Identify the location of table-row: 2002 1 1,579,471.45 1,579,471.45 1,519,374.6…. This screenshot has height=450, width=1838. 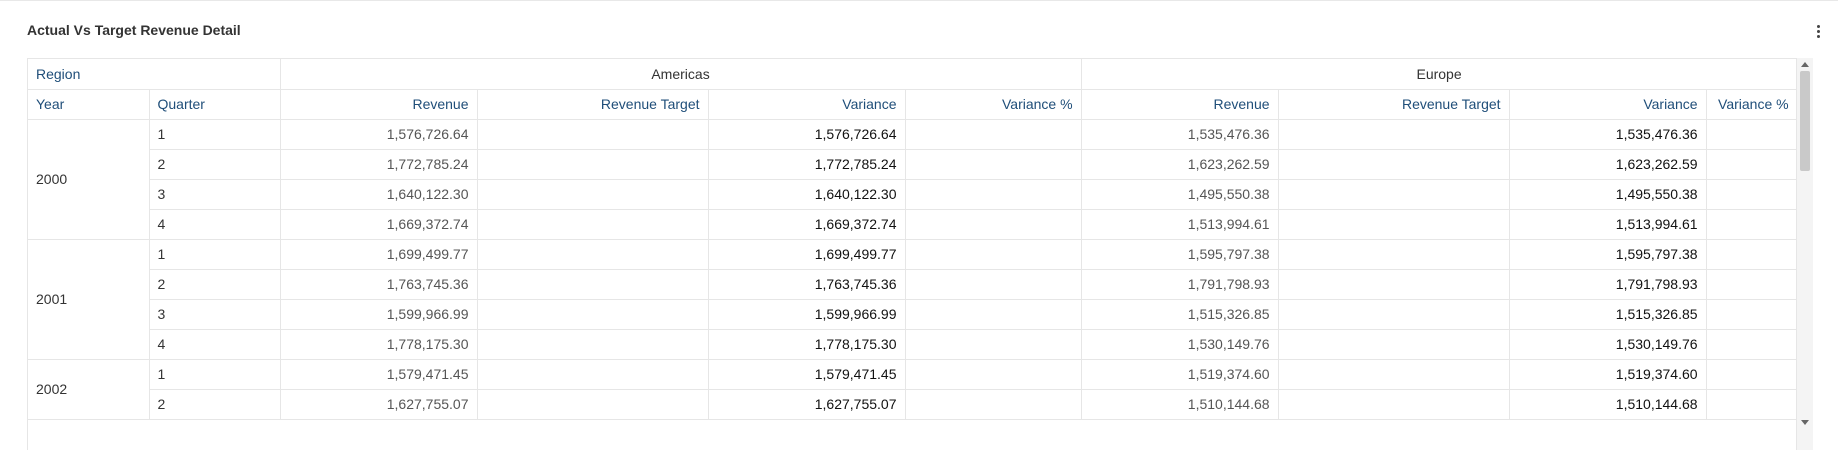
(913, 389).